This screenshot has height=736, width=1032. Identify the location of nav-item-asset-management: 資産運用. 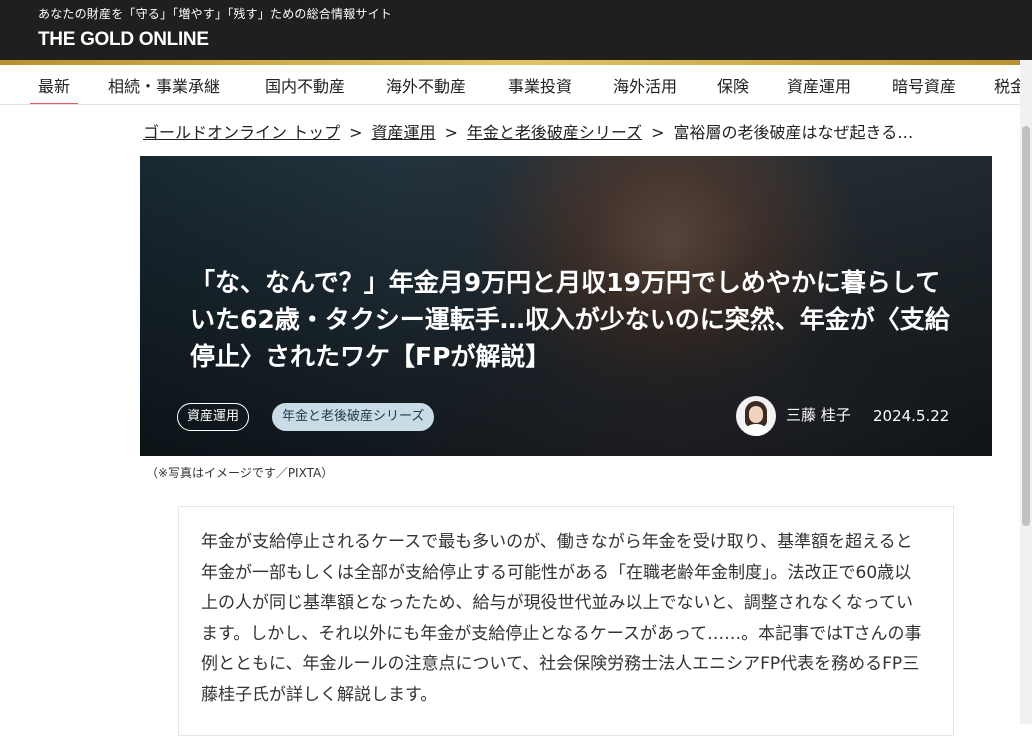
(819, 85).